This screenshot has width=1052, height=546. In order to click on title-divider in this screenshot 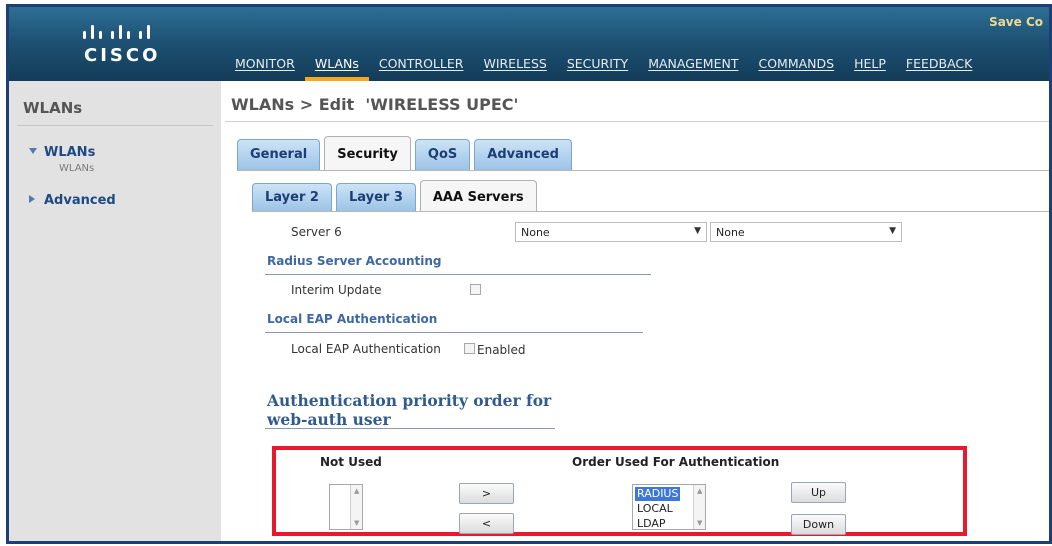, I will do `click(637, 121)`.